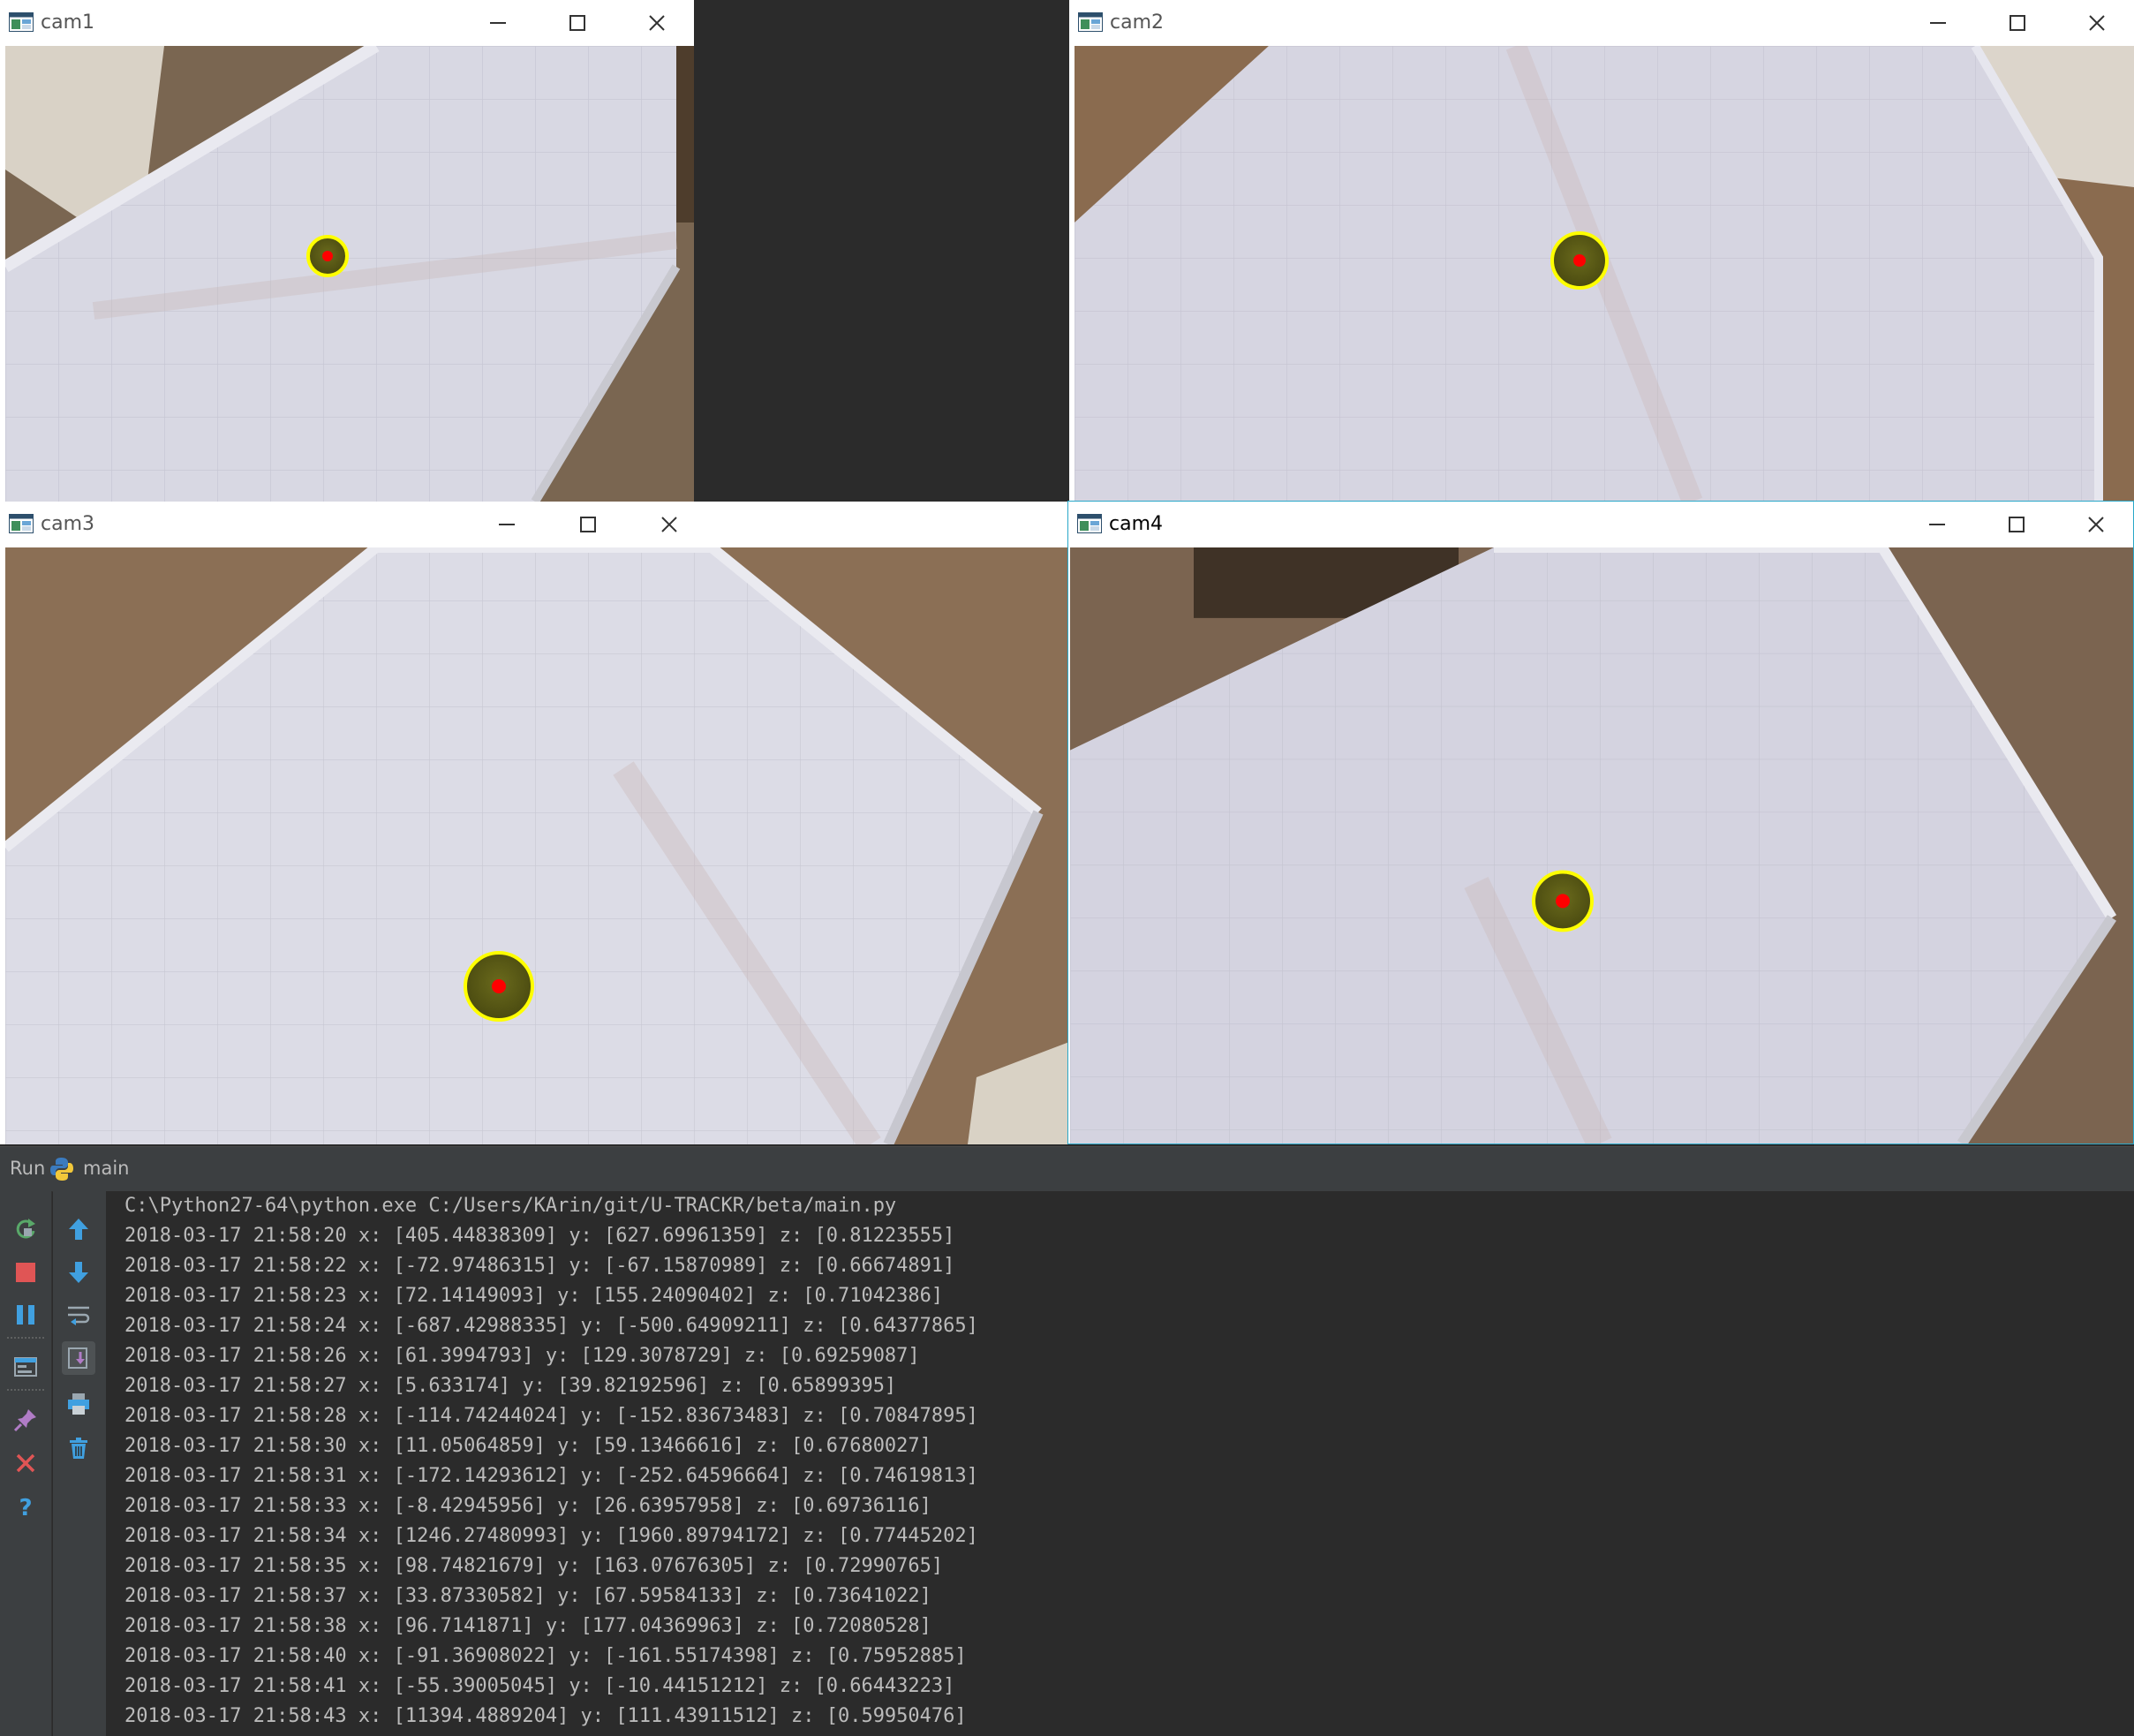  I want to click on cam3-titlebar: cam3, so click(534, 524).